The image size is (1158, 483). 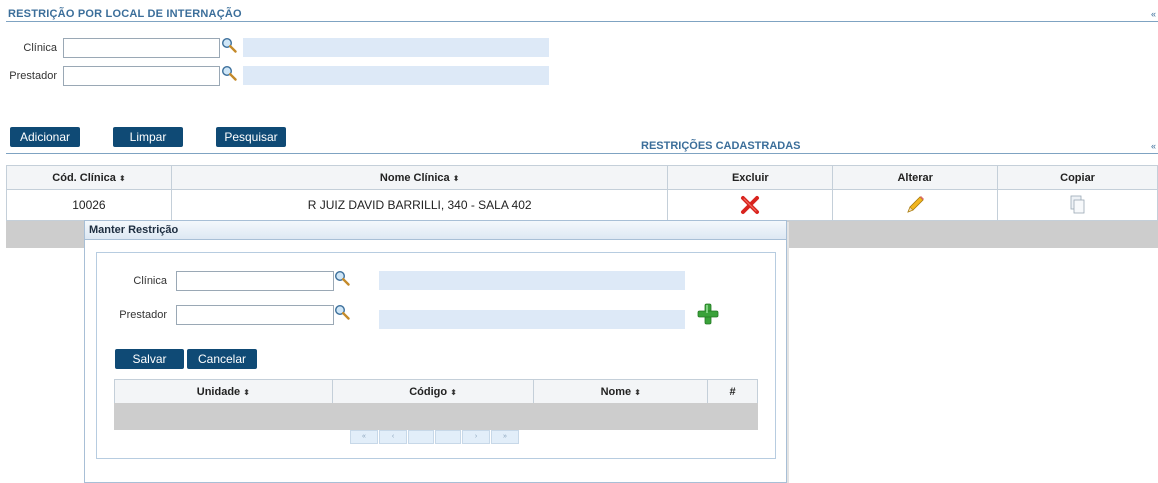 What do you see at coordinates (33, 76) in the screenshot?
I see `prestador-label: Prestador` at bounding box center [33, 76].